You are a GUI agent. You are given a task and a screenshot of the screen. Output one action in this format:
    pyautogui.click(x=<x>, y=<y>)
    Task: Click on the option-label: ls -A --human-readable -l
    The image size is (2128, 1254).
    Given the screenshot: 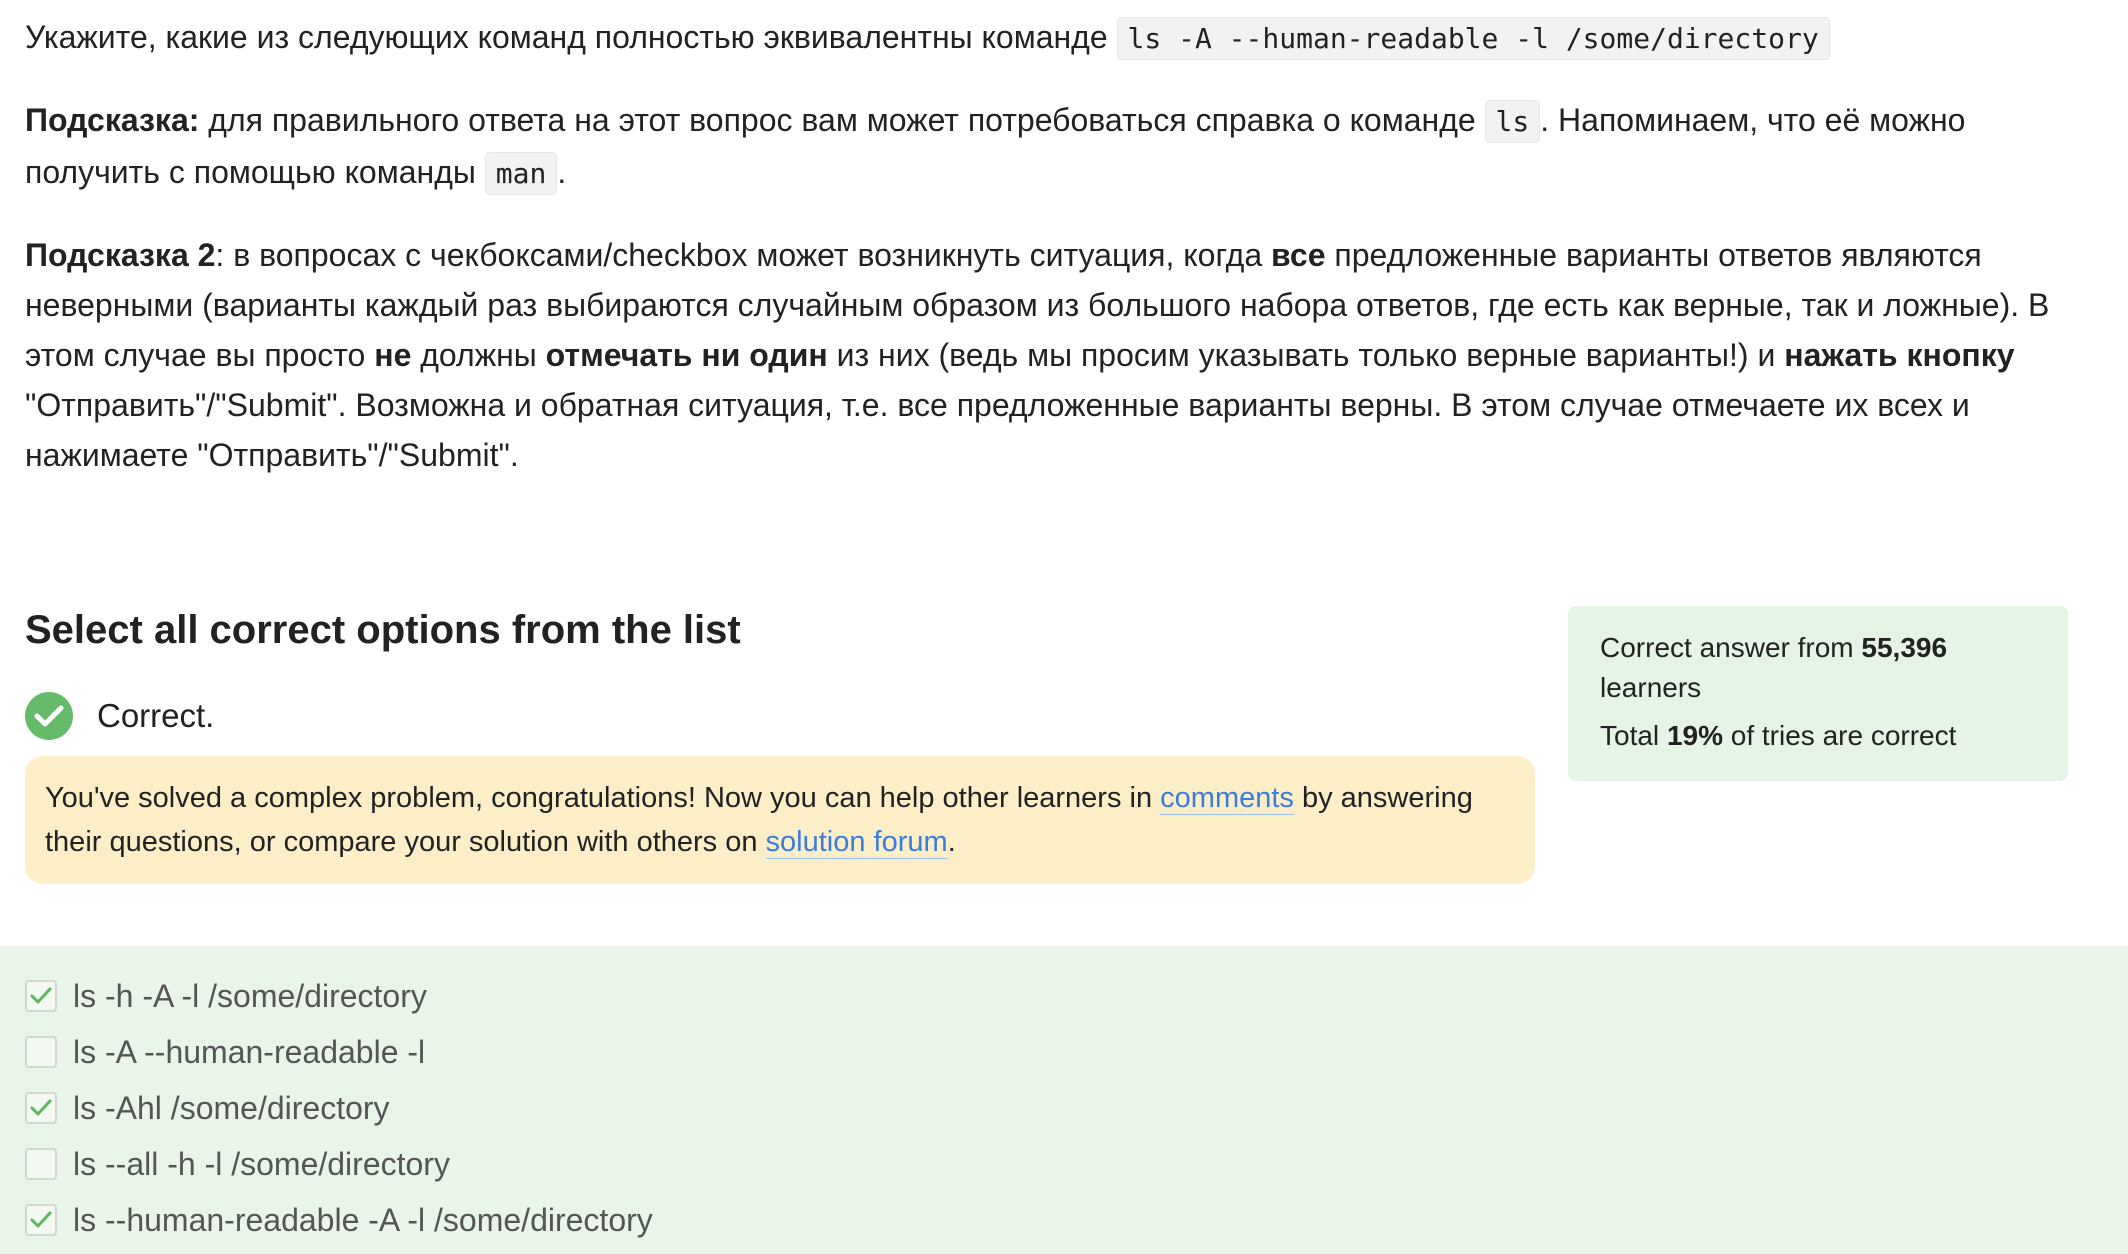 What is the action you would take?
    pyautogui.click(x=249, y=1051)
    